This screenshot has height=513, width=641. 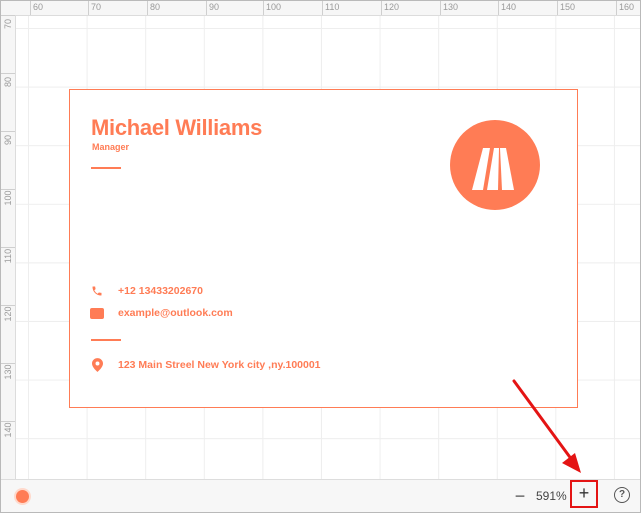 What do you see at coordinates (274, 7) in the screenshot?
I see `ruler-top-label: 100` at bounding box center [274, 7].